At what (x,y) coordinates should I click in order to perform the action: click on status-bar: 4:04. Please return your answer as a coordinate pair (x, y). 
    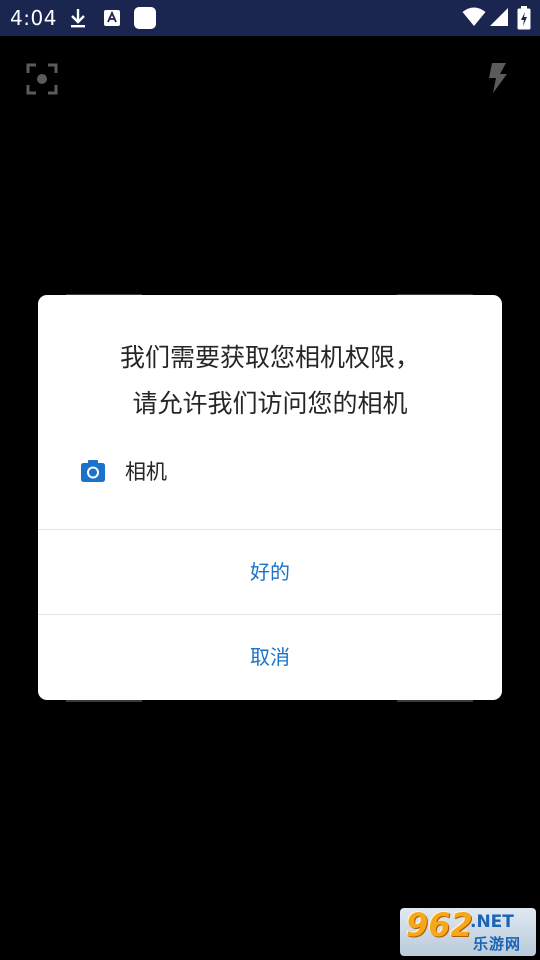
    Looking at the image, I should click on (270, 18).